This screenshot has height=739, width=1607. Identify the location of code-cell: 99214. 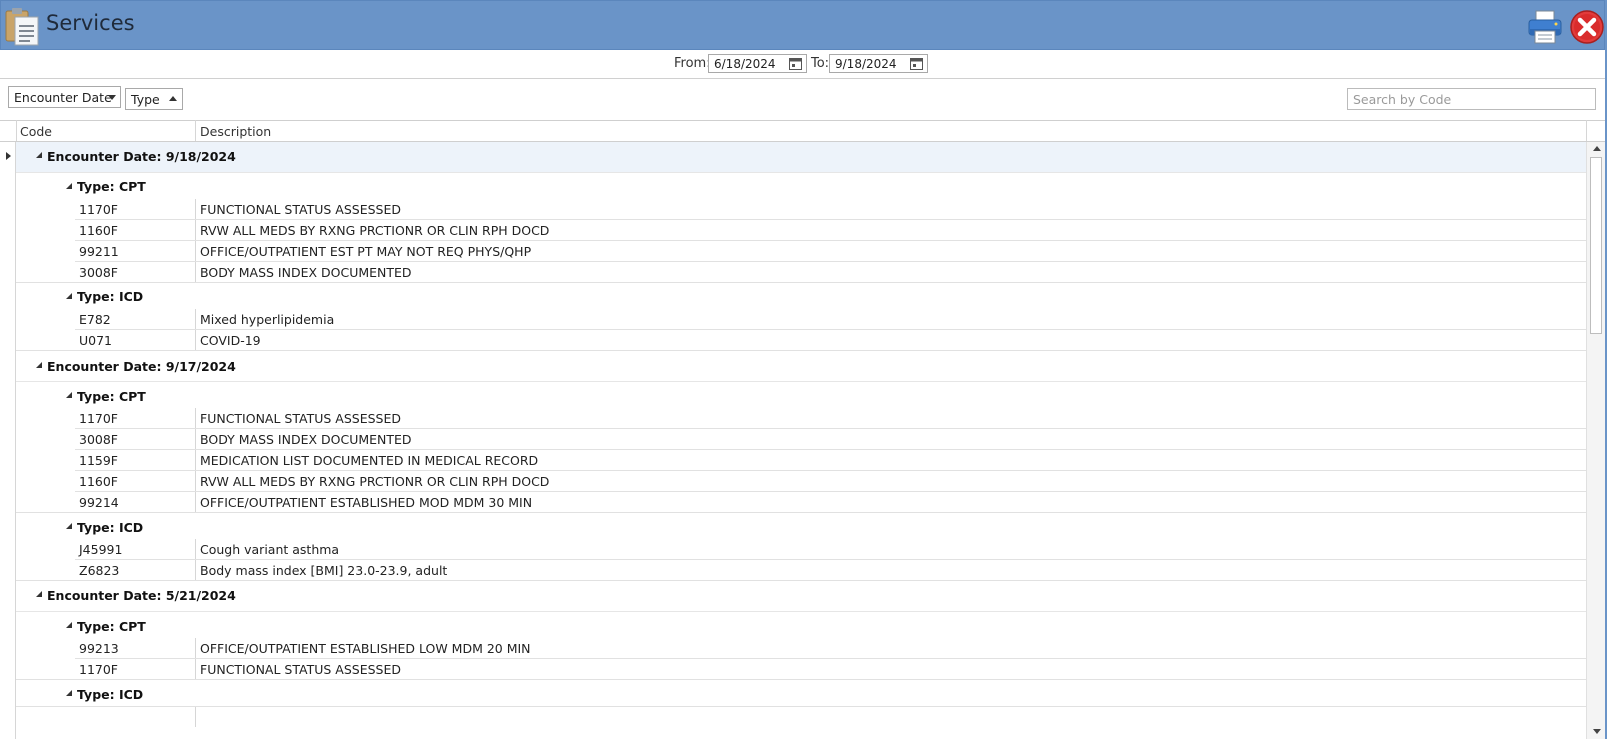
(99, 502).